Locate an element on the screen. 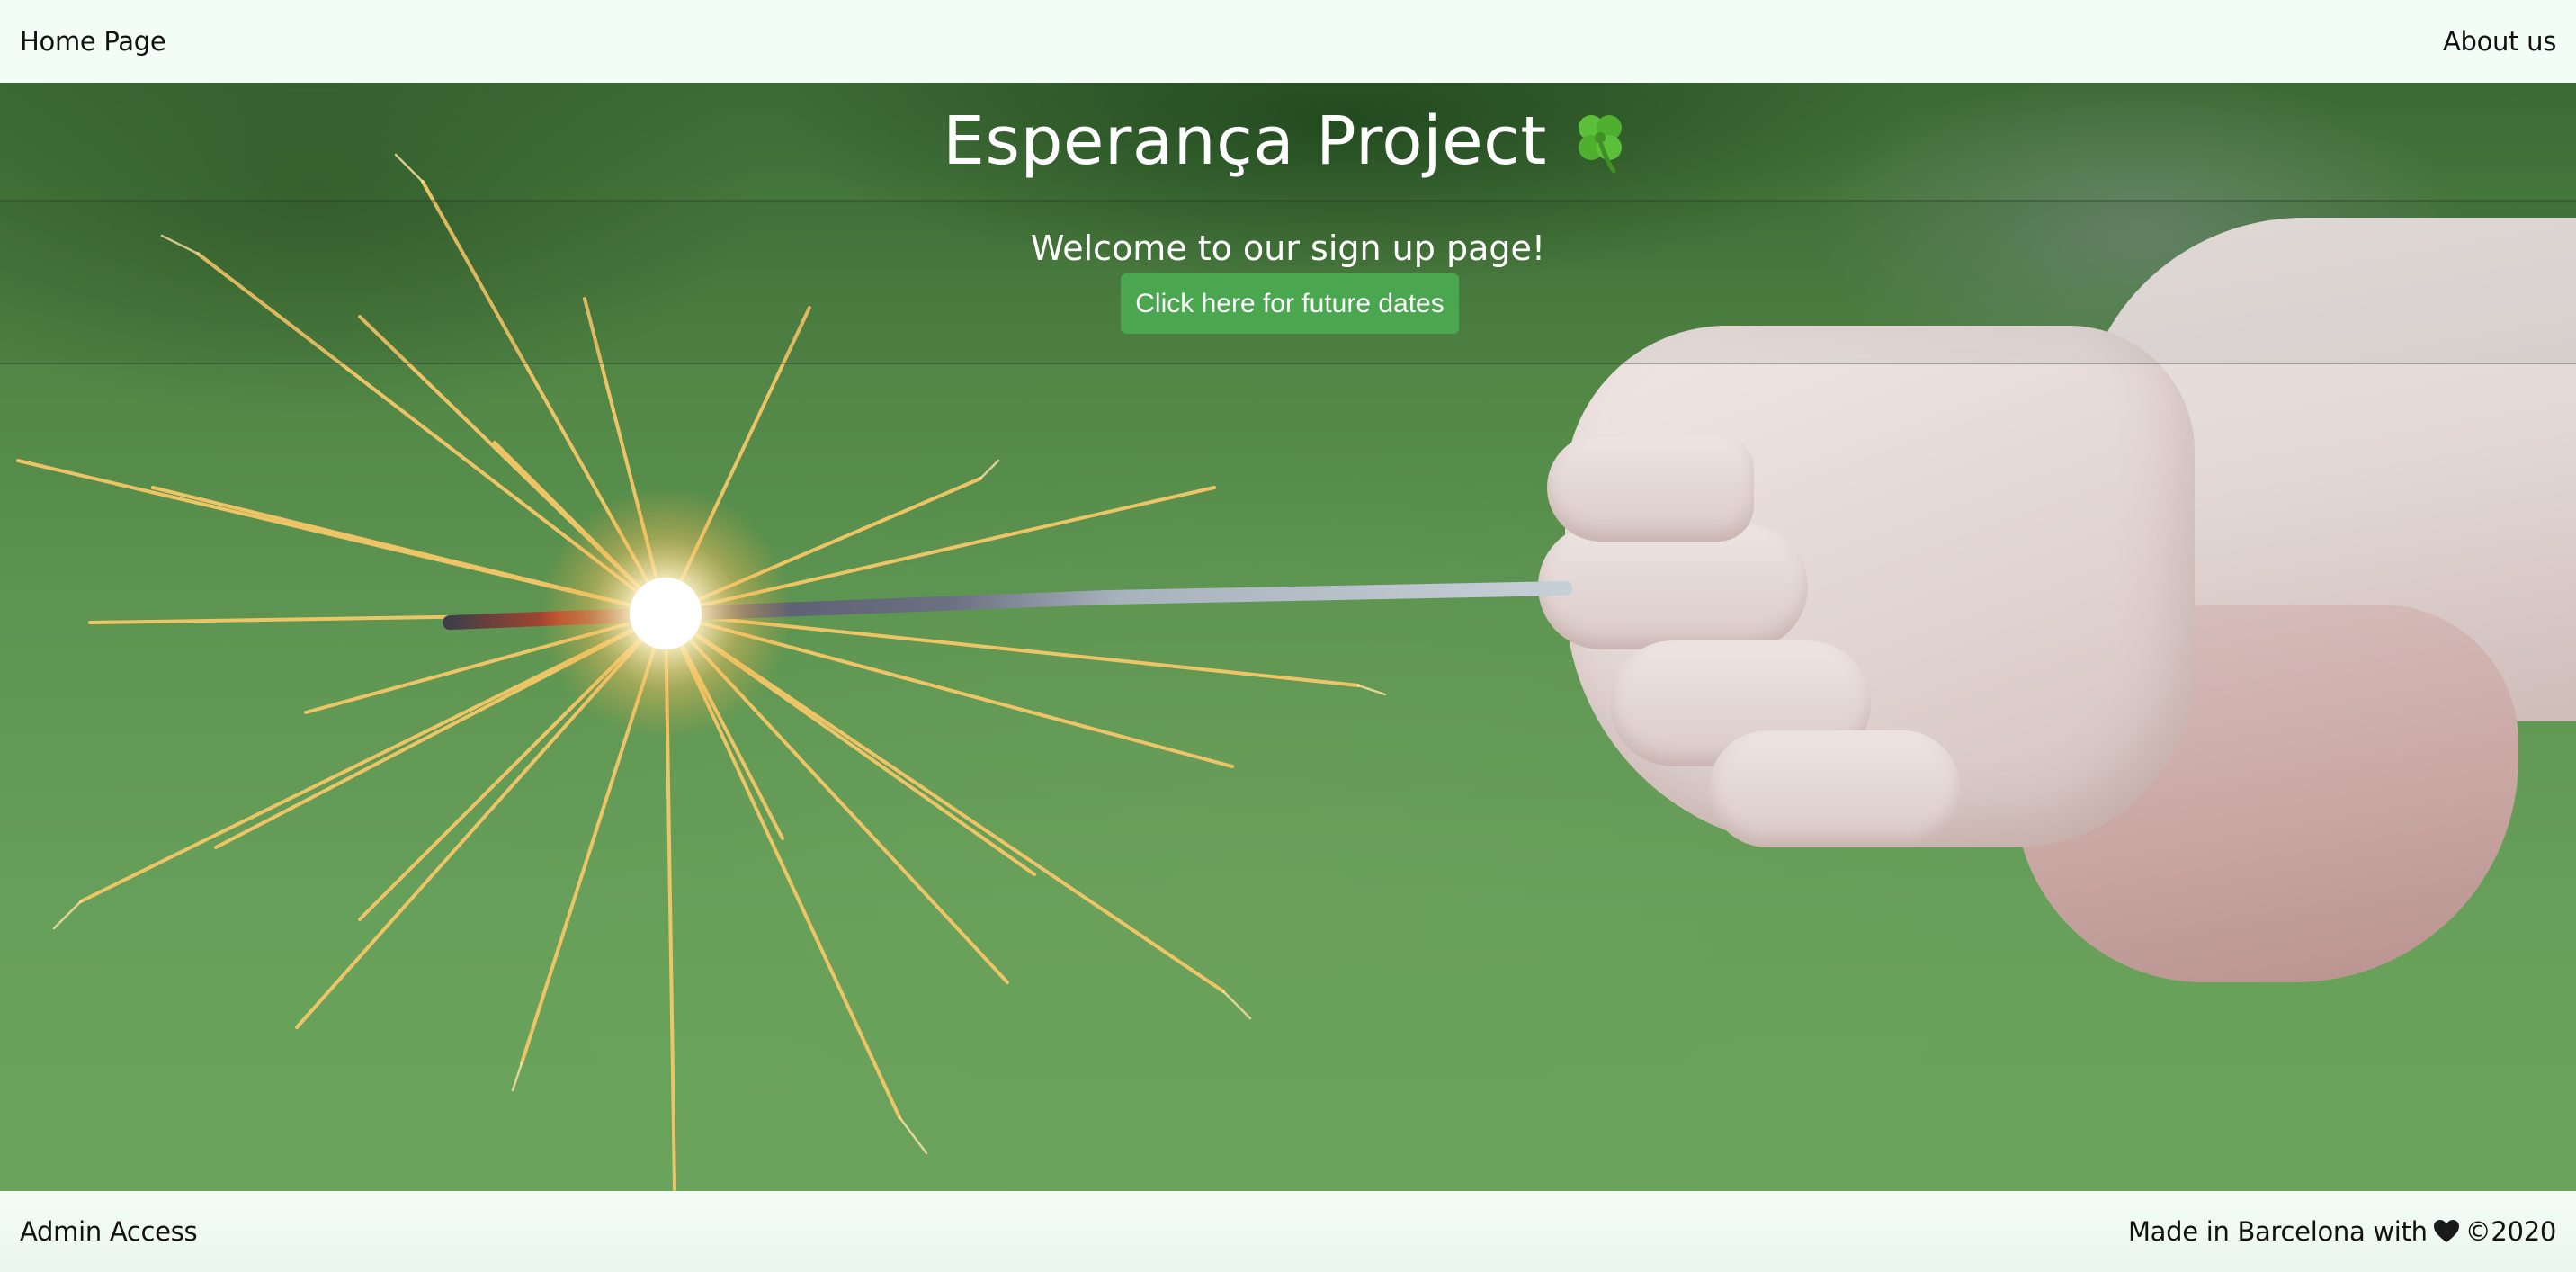  about-us-link: About us is located at coordinates (2499, 41).